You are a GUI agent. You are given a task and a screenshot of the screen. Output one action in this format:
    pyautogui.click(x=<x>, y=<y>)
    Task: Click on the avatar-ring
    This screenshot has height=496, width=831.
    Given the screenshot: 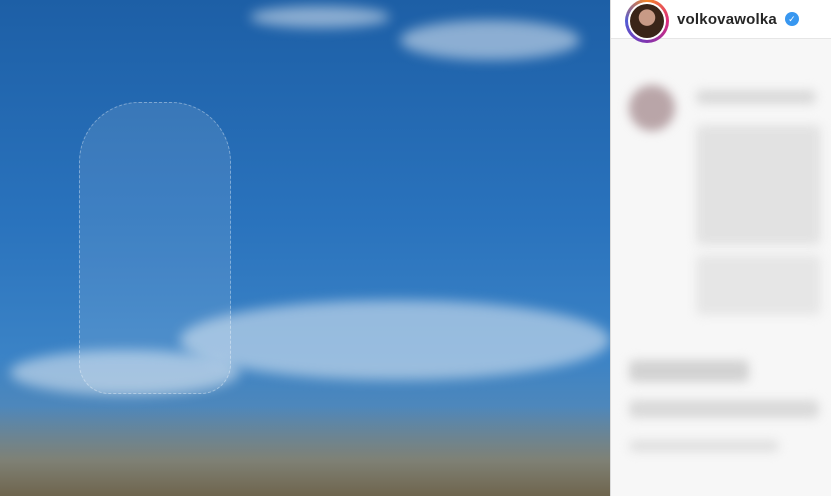 What is the action you would take?
    pyautogui.click(x=647, y=21)
    